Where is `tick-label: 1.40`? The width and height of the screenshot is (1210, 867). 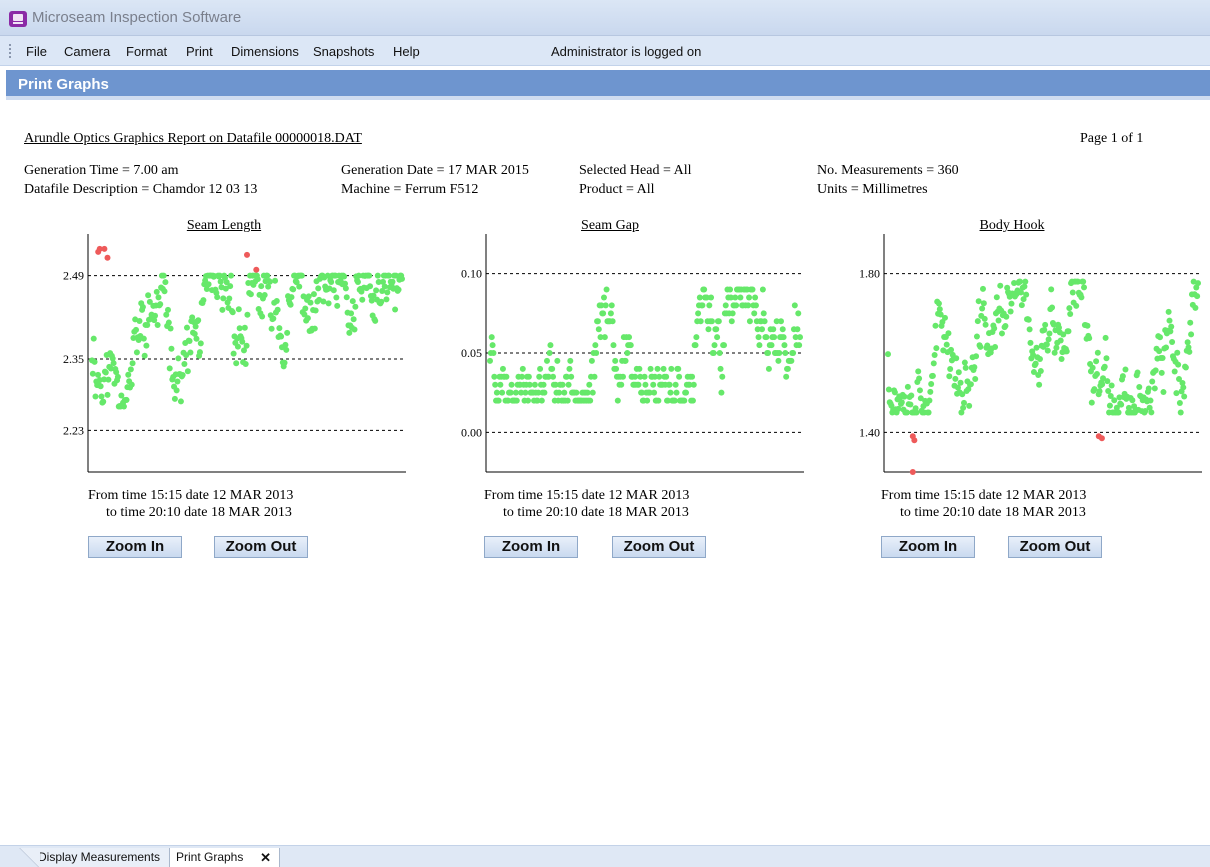
tick-label: 1.40 is located at coordinates (869, 432).